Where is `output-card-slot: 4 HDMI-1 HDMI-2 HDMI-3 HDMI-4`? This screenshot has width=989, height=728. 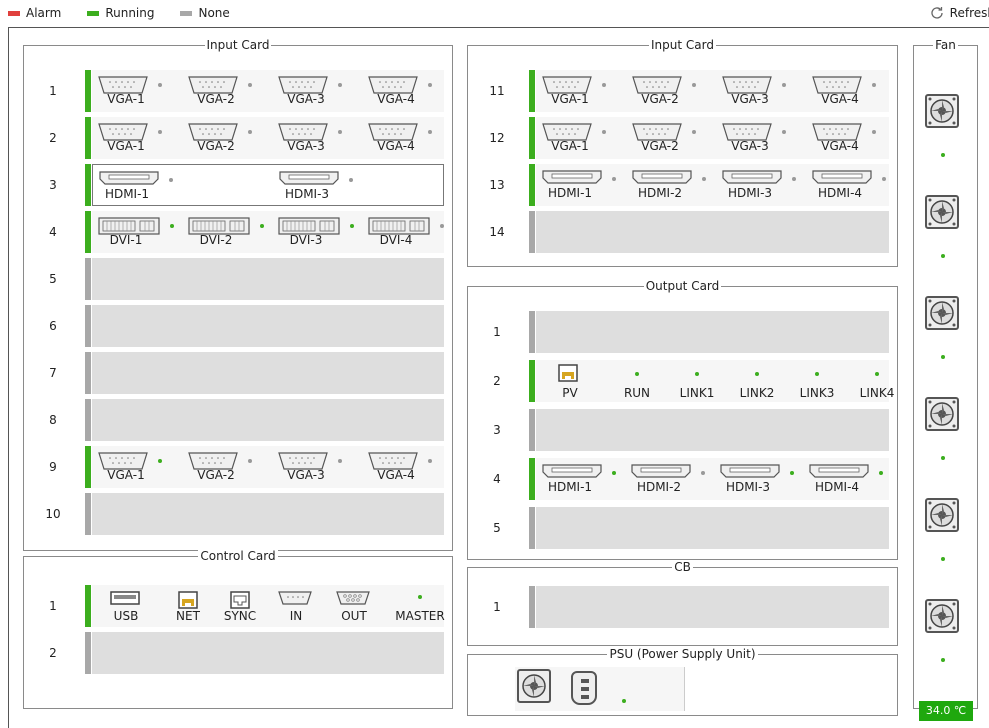
output-card-slot: 4 HDMI-1 HDMI-2 HDMI-3 HDMI-4 is located at coordinates (683, 479).